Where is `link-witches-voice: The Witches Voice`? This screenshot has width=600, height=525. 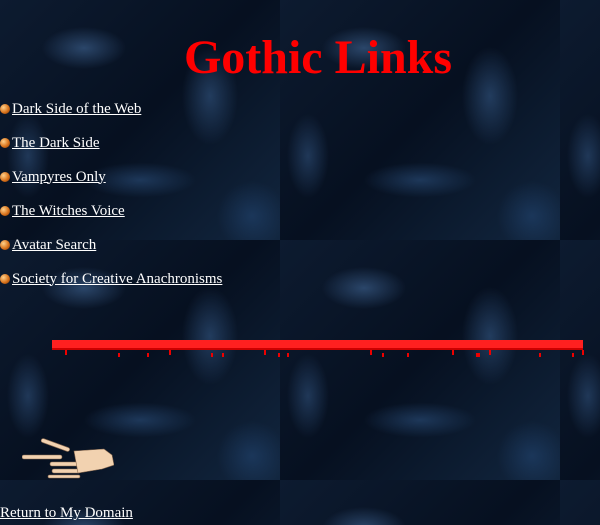
link-witches-voice: The Witches Voice is located at coordinates (68, 211).